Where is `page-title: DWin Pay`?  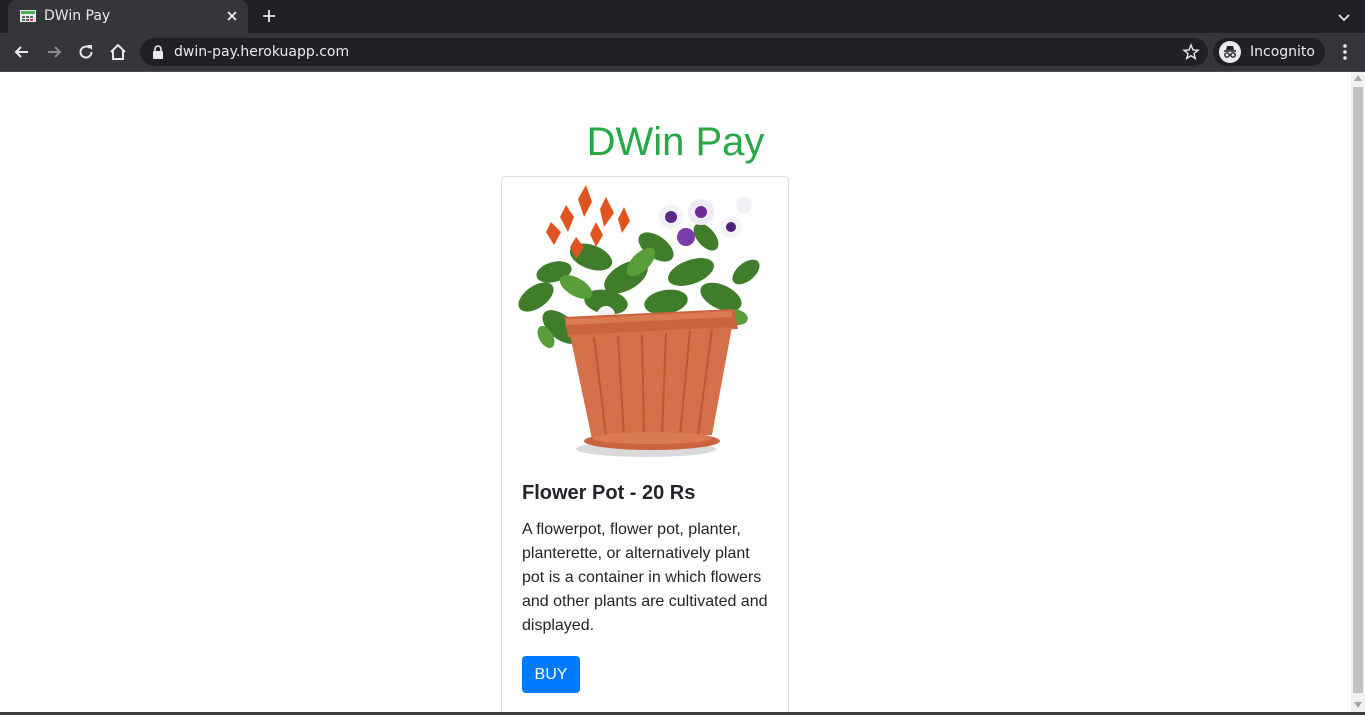 page-title: DWin Pay is located at coordinates (675, 142).